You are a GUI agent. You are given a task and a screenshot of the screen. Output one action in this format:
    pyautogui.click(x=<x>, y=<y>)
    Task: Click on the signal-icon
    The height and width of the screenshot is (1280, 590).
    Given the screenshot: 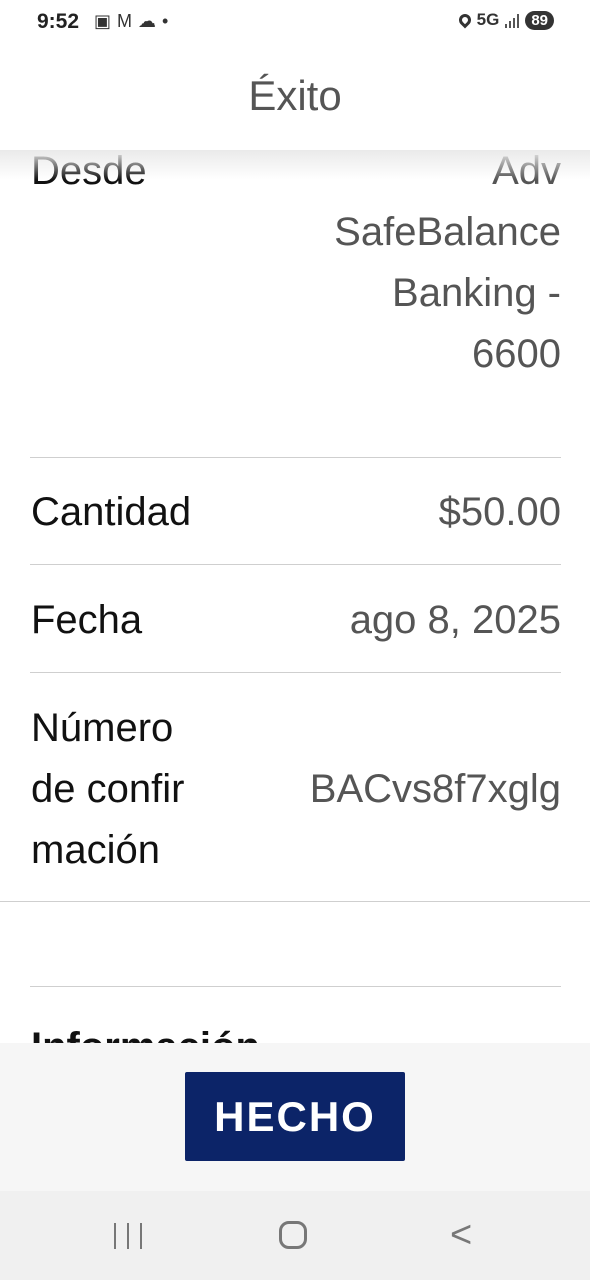 What is the action you would take?
    pyautogui.click(x=512, y=20)
    